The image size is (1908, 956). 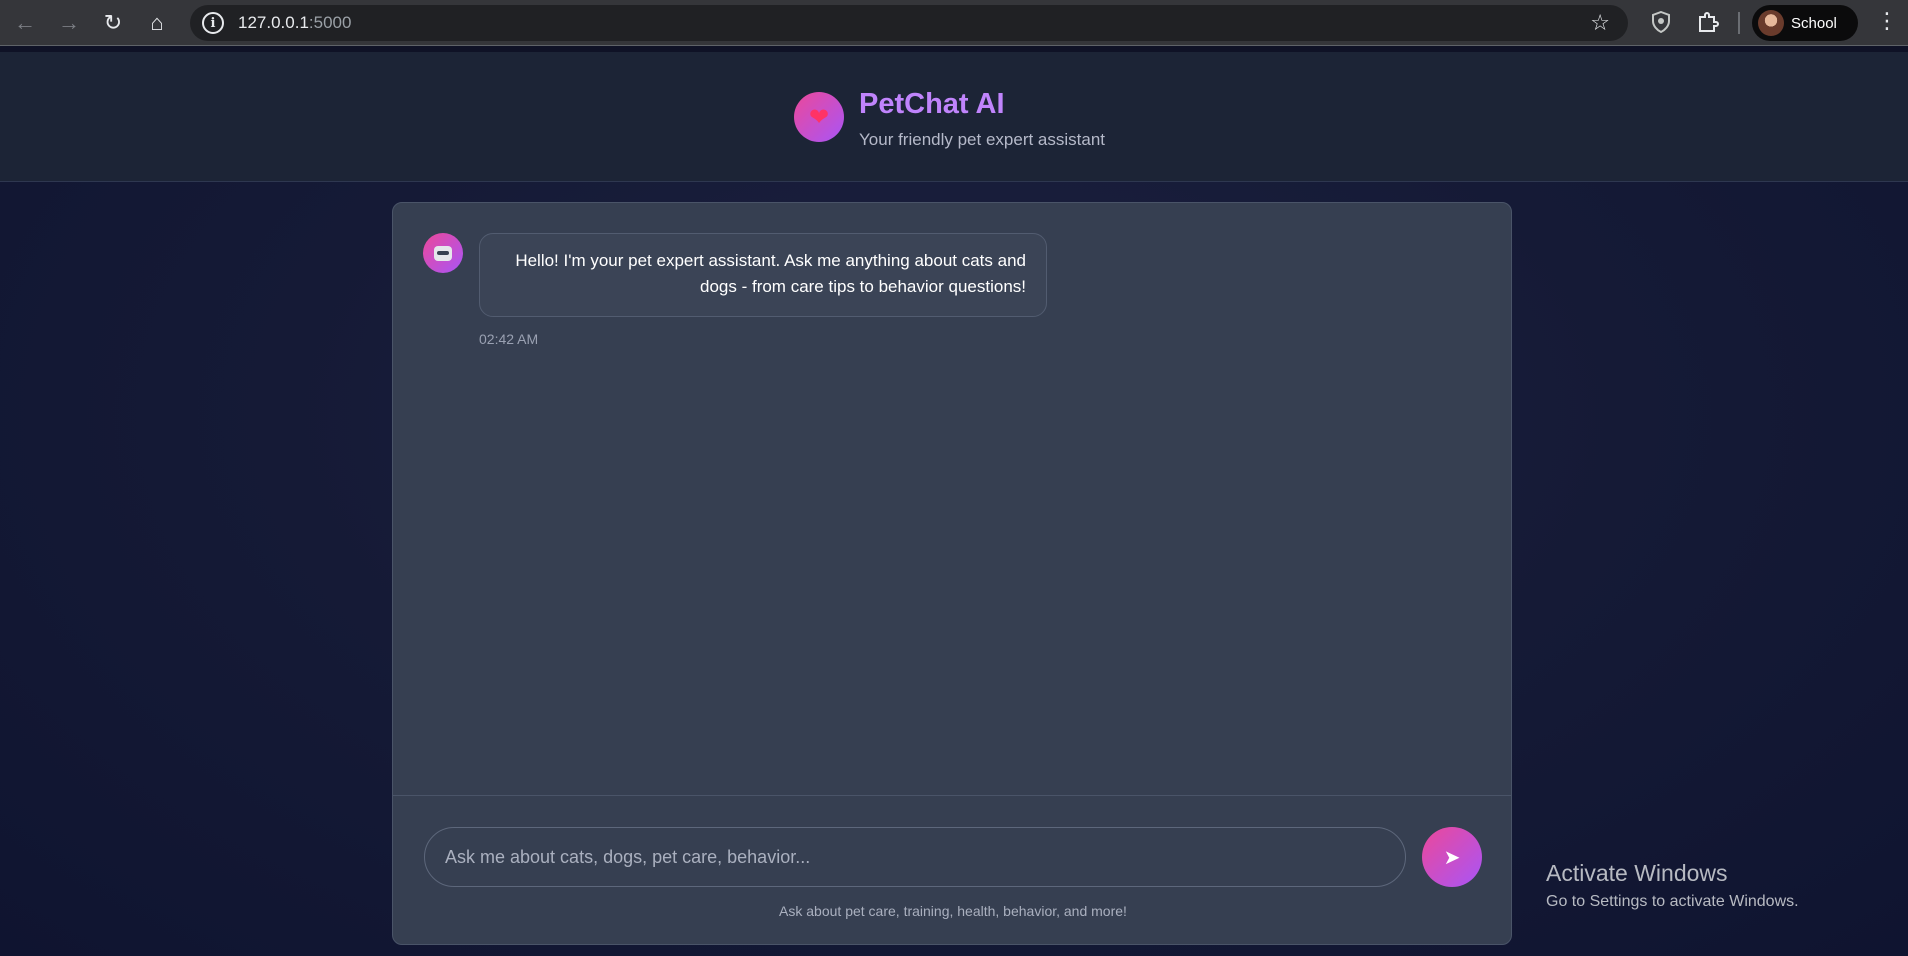 I want to click on puzzle-extensions-icon, so click(x=1708, y=22).